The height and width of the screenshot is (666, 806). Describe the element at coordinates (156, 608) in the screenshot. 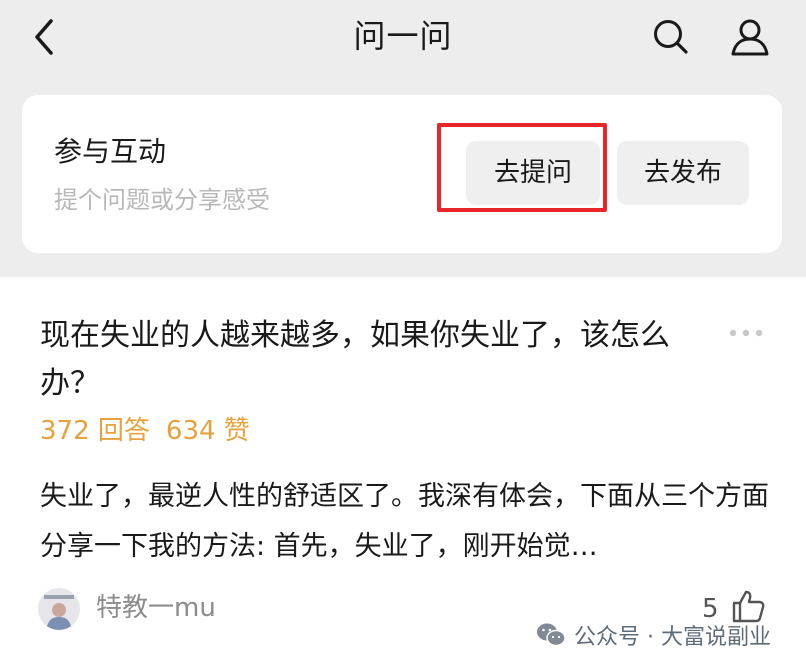

I see `author-name: 特教一mu` at that location.